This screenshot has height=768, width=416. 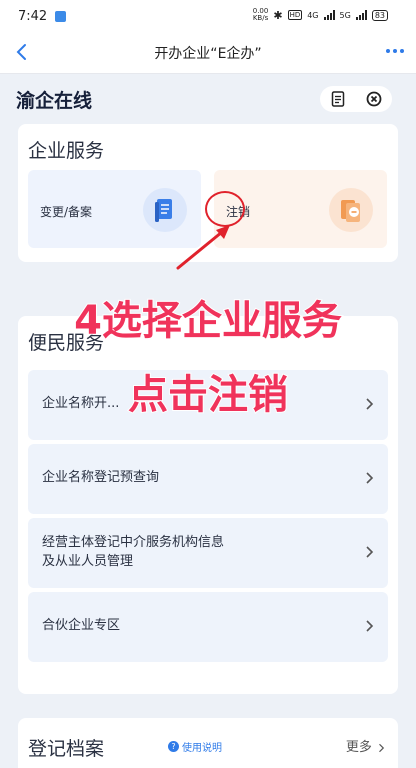 What do you see at coordinates (351, 210) in the screenshot?
I see `cancel-doc-icon` at bounding box center [351, 210].